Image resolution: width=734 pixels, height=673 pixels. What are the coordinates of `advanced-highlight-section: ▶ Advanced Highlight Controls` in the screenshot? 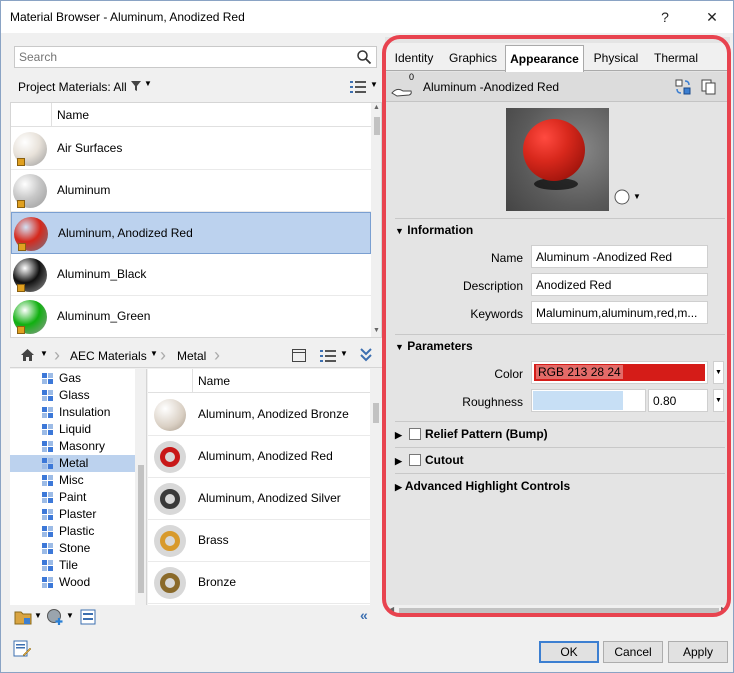 It's located at (482, 486).